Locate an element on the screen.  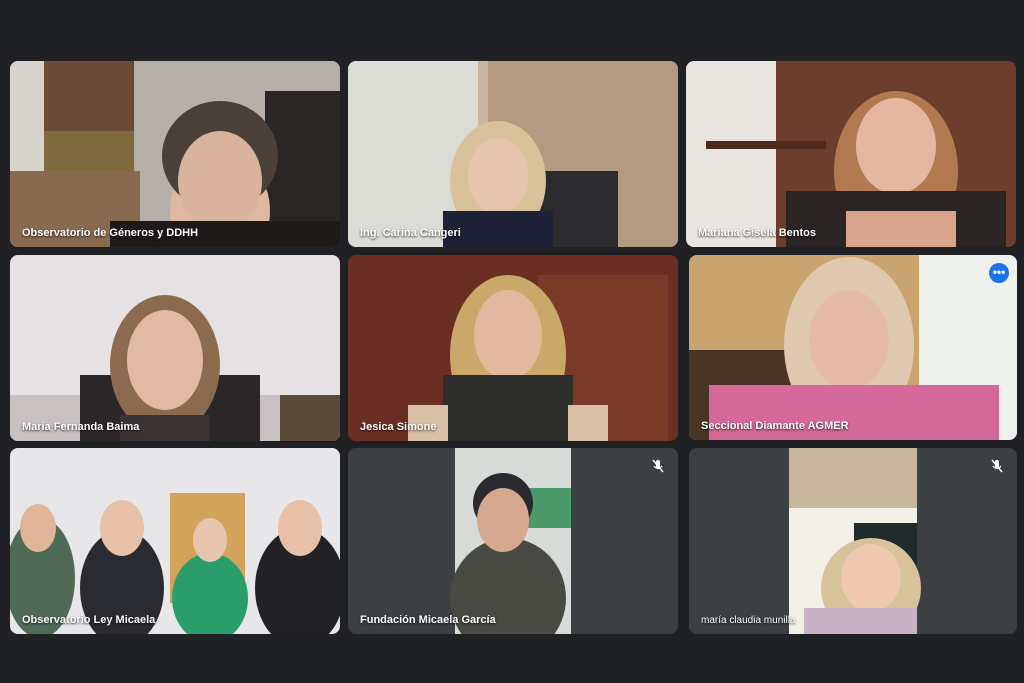
participant-tile-1: Observatorio de Géneros y DDHH is located at coordinates (175, 154).